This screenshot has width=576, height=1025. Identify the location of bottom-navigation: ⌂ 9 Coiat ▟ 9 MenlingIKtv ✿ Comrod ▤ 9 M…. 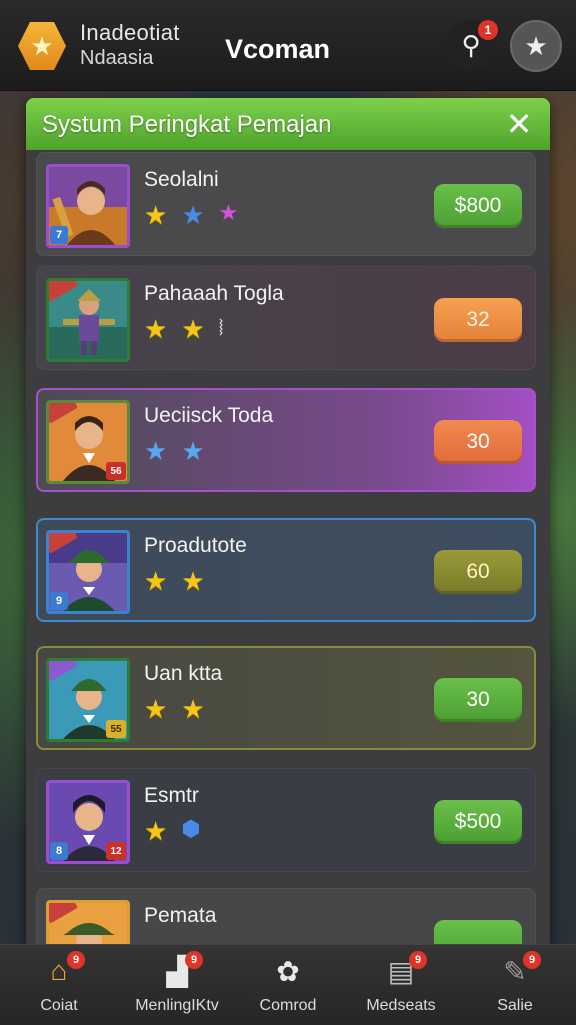
(288, 984).